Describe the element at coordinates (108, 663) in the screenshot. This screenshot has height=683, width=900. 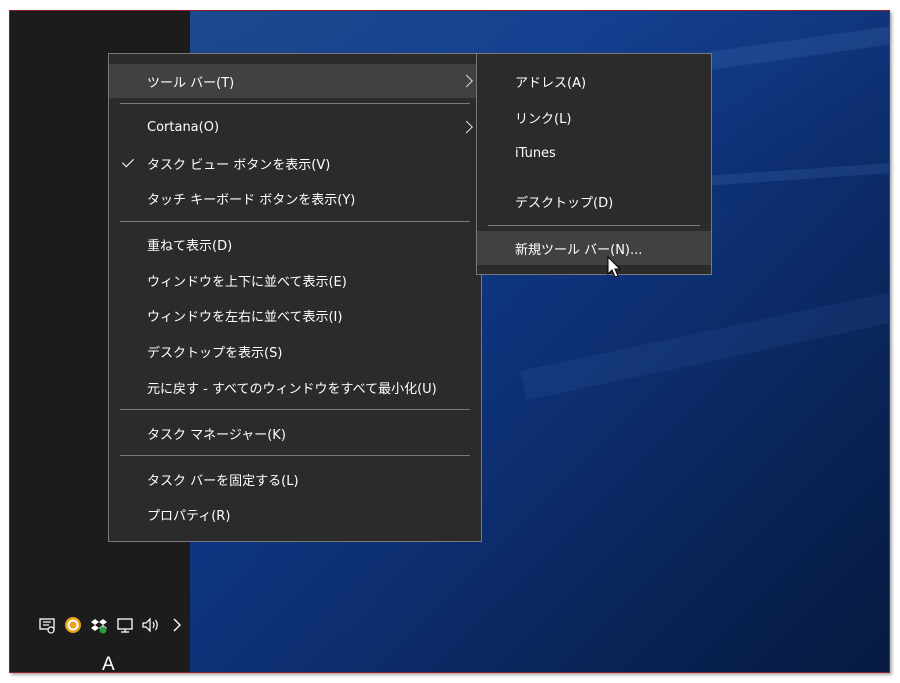
I see `ime-indicator: A` at that location.